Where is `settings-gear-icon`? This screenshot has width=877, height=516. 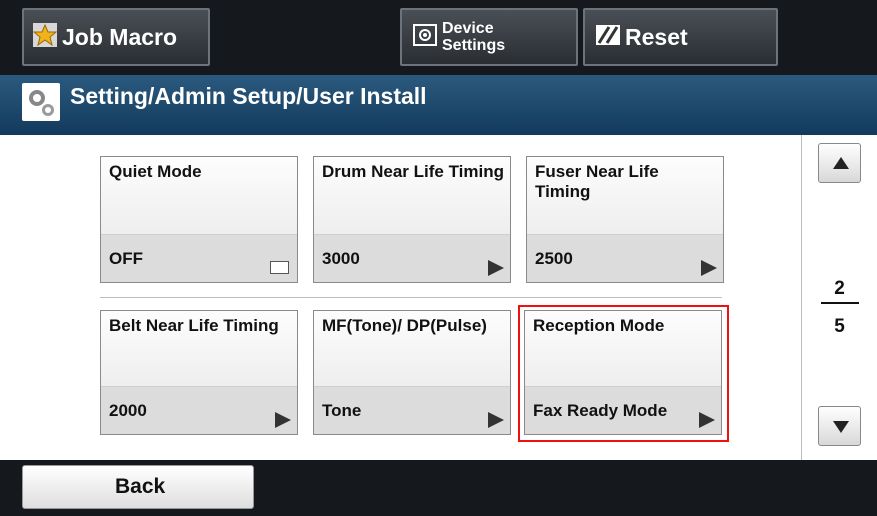
settings-gear-icon is located at coordinates (41, 102).